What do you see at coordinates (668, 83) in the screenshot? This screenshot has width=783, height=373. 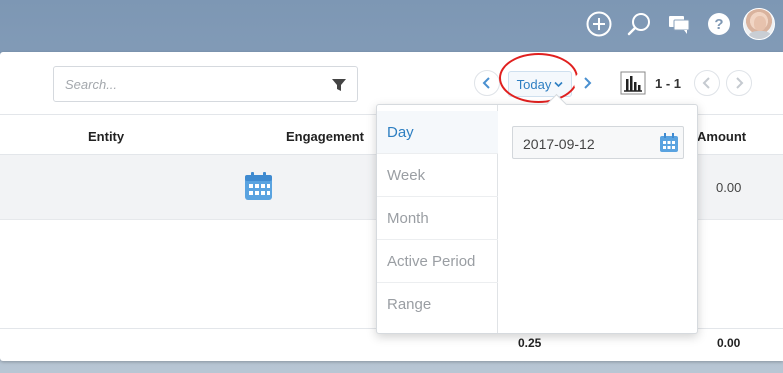 I see `pager-count: 1 - 1` at bounding box center [668, 83].